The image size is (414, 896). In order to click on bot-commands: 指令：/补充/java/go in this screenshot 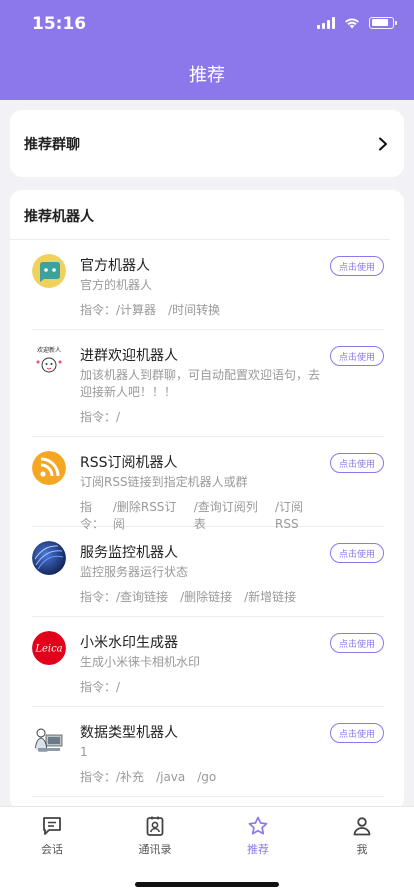, I will do `click(201, 777)`.